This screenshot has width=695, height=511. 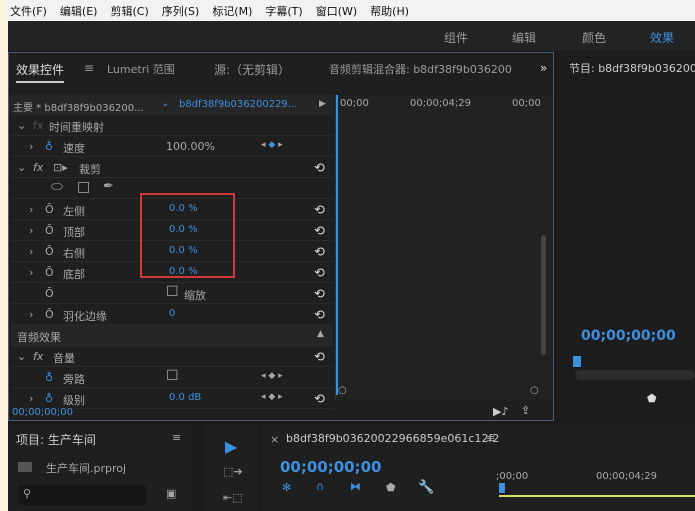 I want to click on workspace-bar: 组件 编辑 颜色 效果, so click(x=347, y=36).